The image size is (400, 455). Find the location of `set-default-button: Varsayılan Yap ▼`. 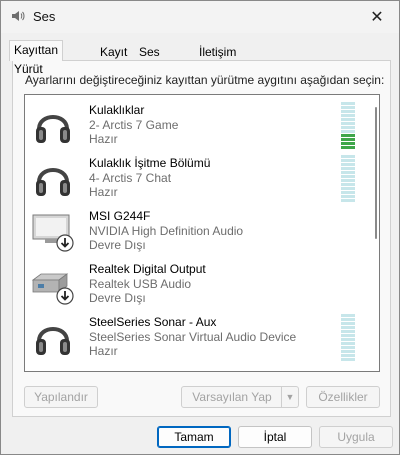

set-default-button: Varsayılan Yap ▼ is located at coordinates (240, 397).